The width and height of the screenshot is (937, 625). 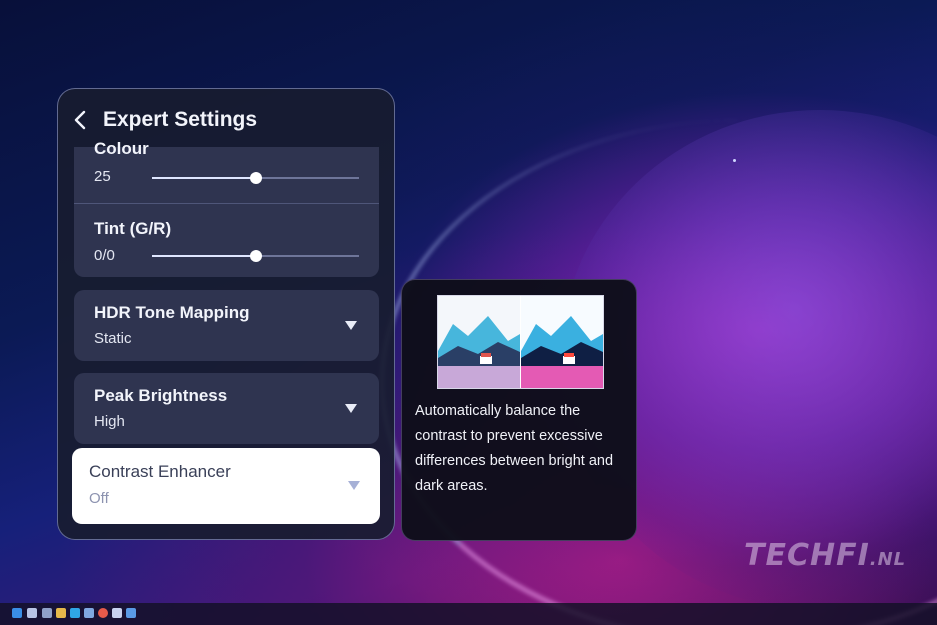 I want to click on watermark-suffix: .NL, so click(x=888, y=559).